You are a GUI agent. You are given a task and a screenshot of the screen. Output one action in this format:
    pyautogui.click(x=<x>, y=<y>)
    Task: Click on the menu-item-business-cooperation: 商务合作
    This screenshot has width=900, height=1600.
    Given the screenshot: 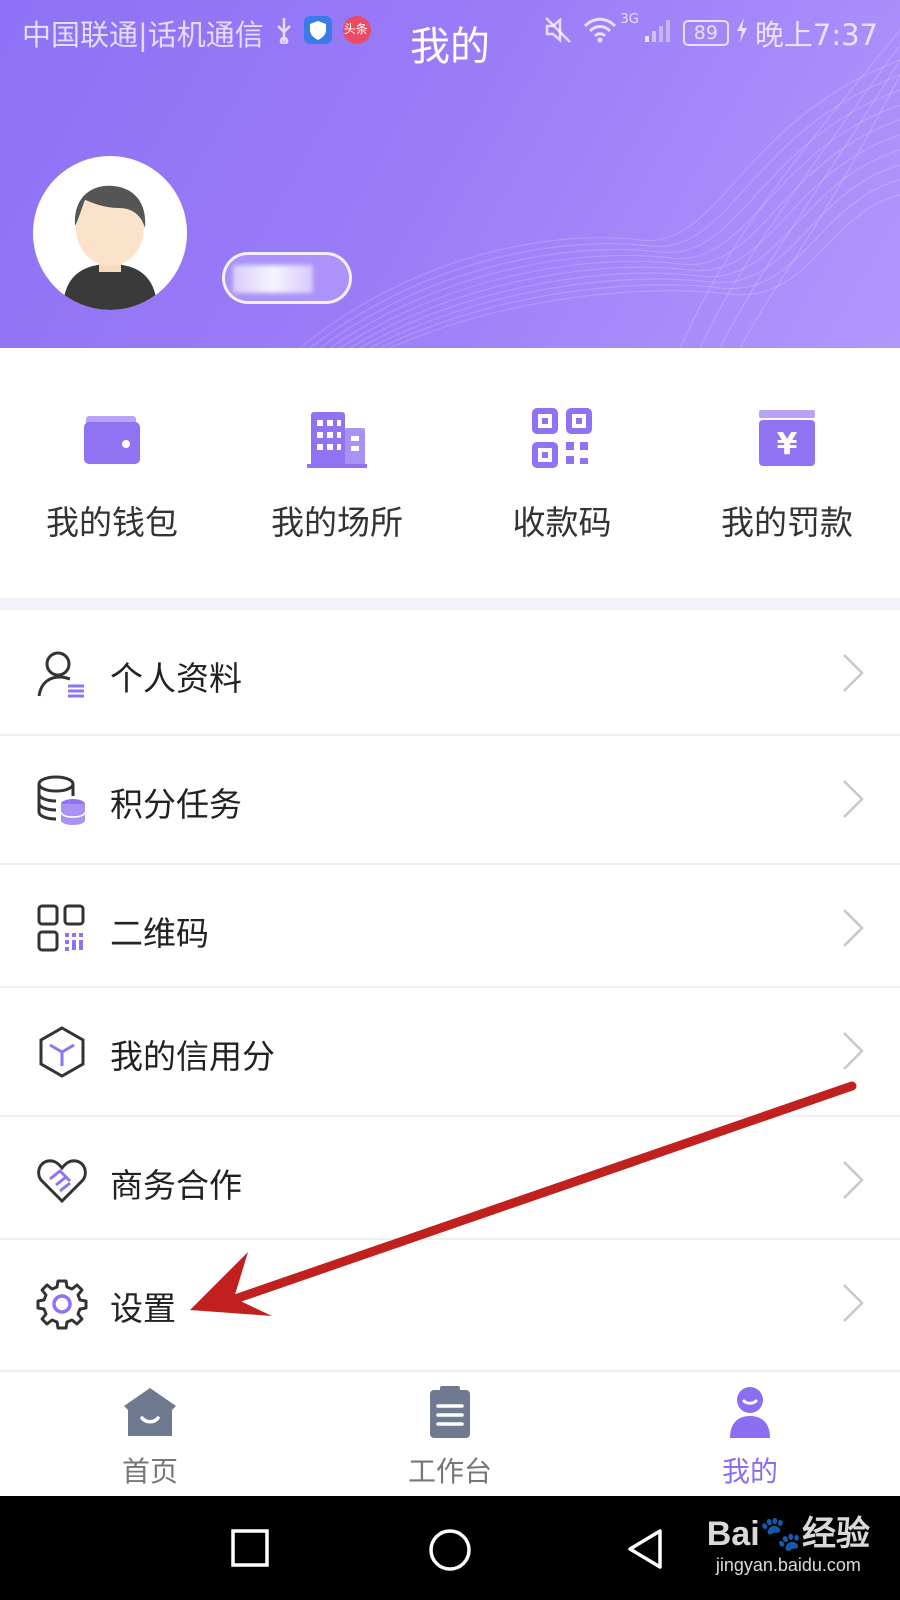 What is the action you would take?
    pyautogui.click(x=450, y=1178)
    